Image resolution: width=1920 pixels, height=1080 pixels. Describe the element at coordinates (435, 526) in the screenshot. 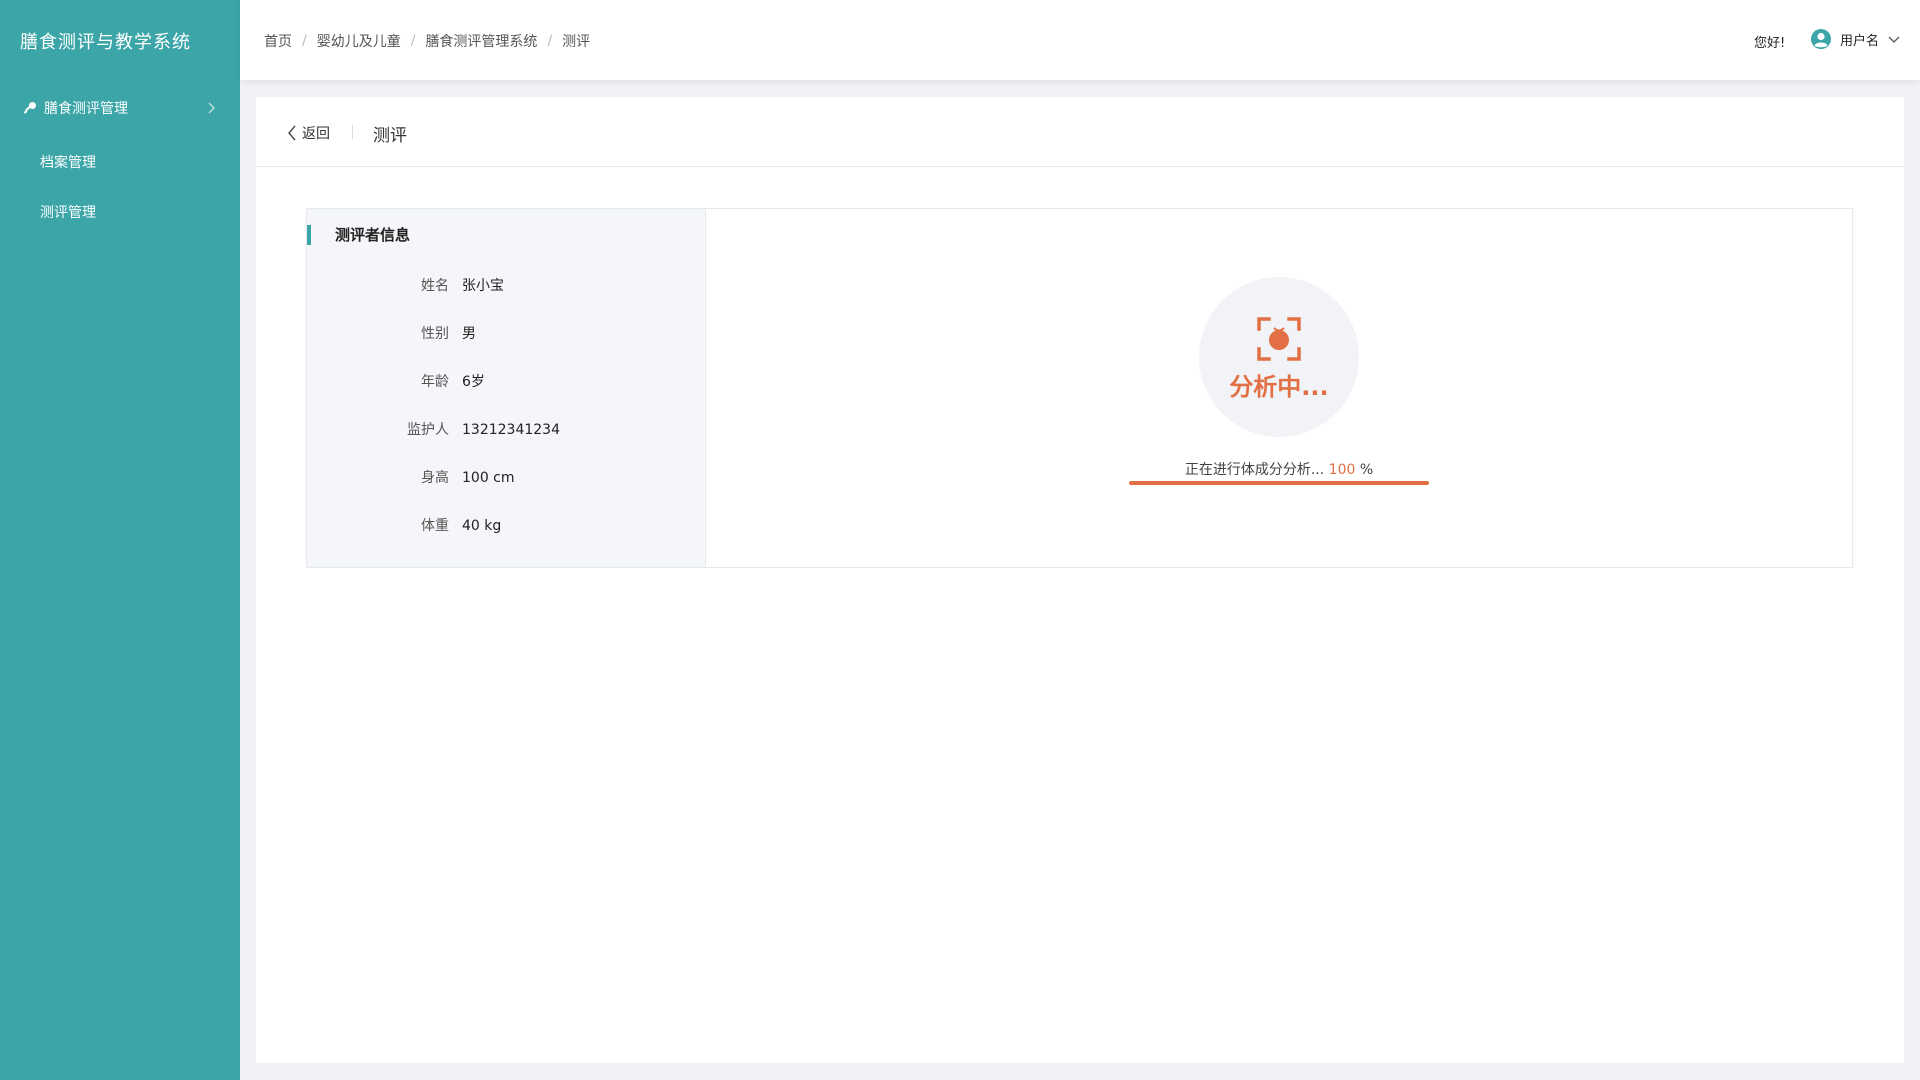

I see `info-label: 体重` at that location.